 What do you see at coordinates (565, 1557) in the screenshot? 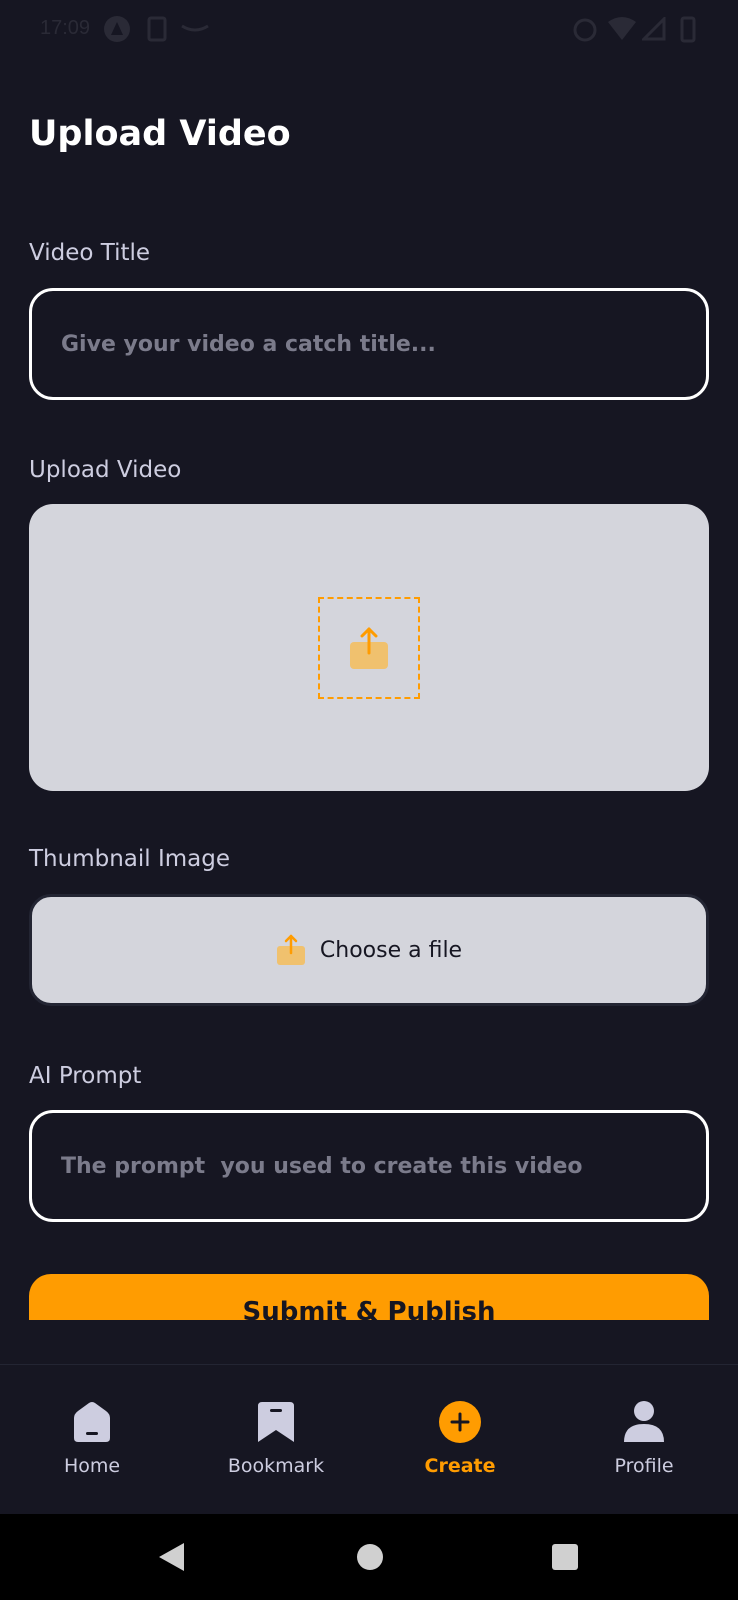
I see `recents-icon` at bounding box center [565, 1557].